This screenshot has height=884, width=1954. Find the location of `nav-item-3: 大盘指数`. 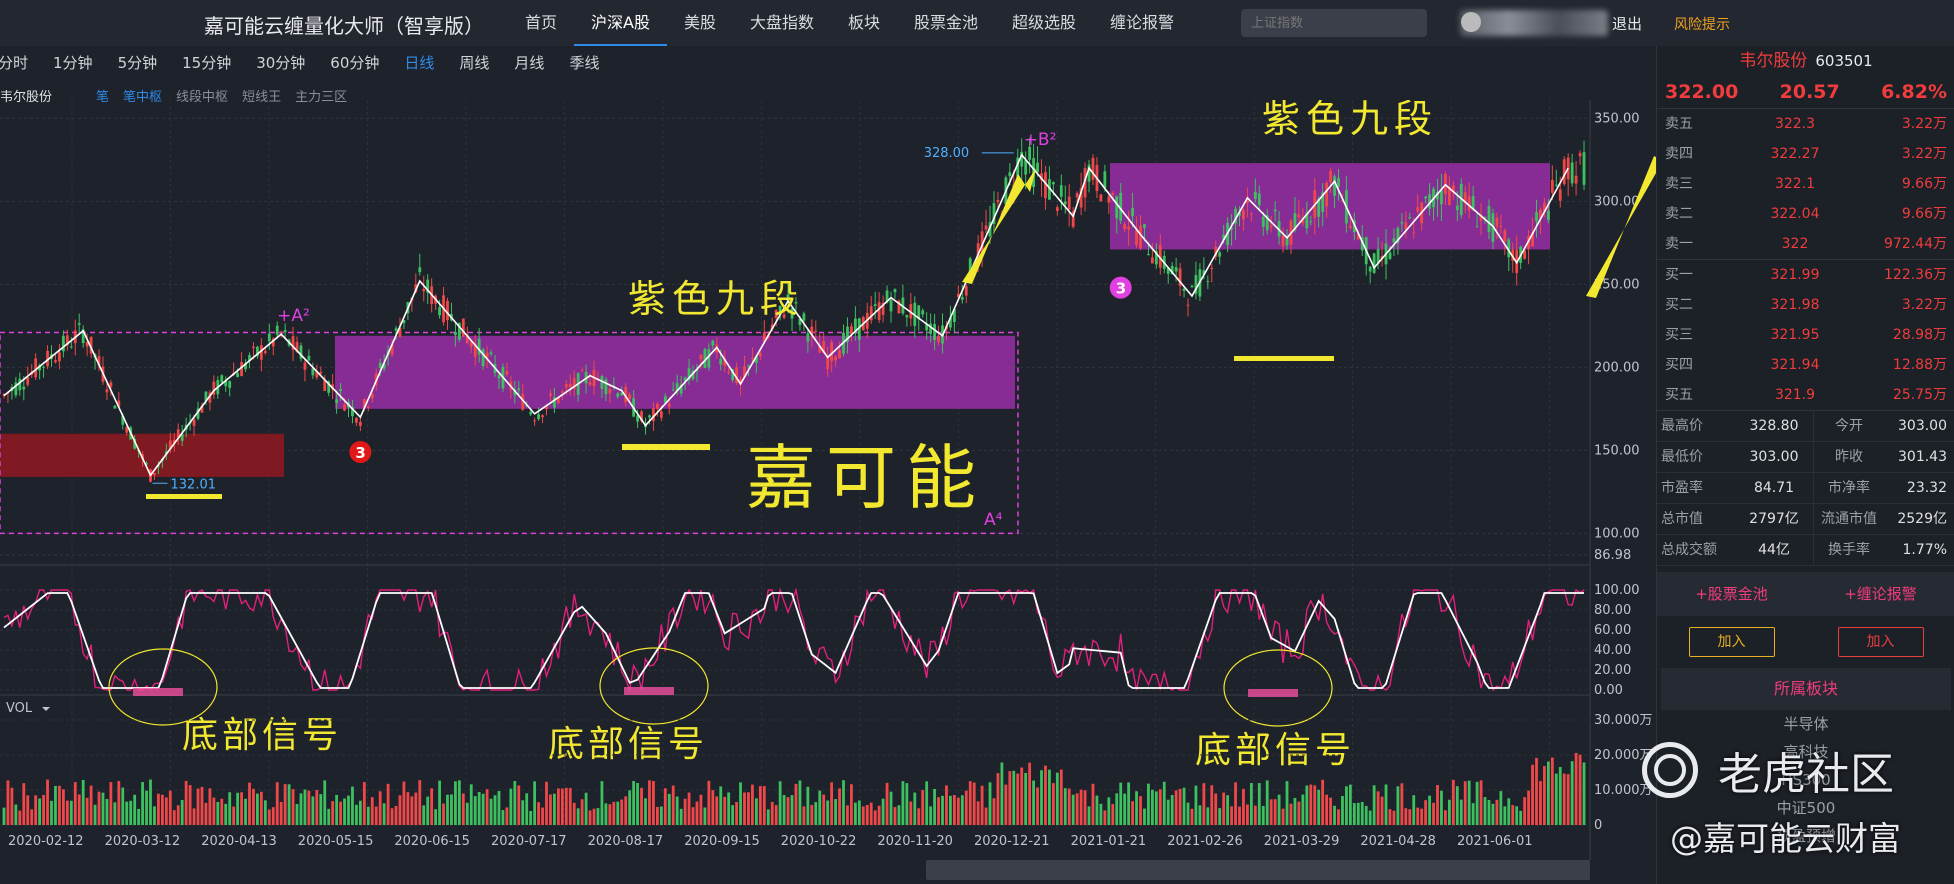

nav-item-3: 大盘指数 is located at coordinates (782, 23).